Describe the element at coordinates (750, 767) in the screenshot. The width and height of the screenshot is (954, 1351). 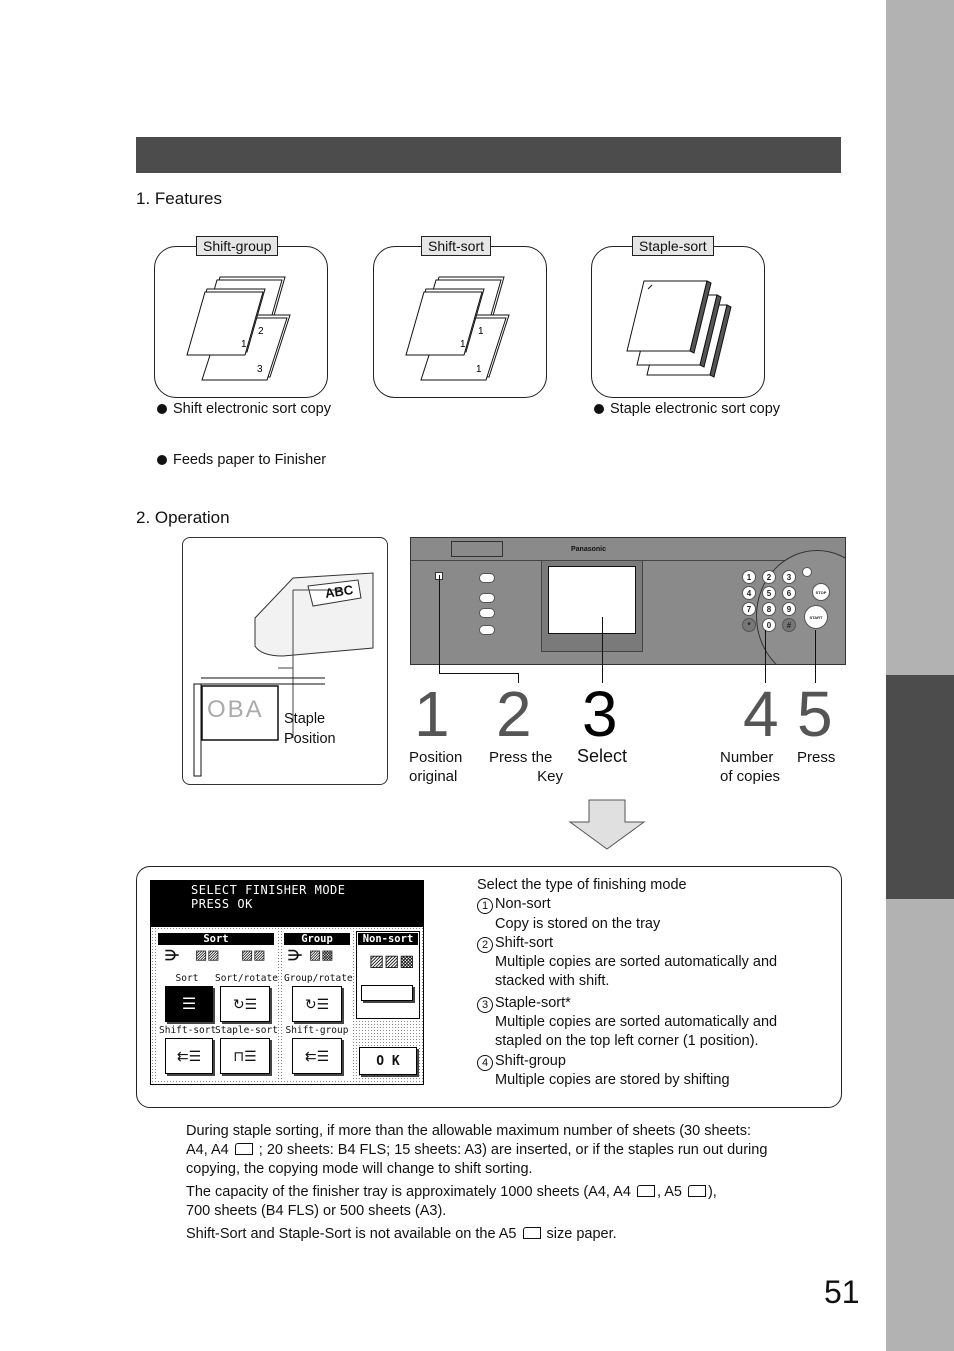
I see `step-4-label: Number of copies` at that location.